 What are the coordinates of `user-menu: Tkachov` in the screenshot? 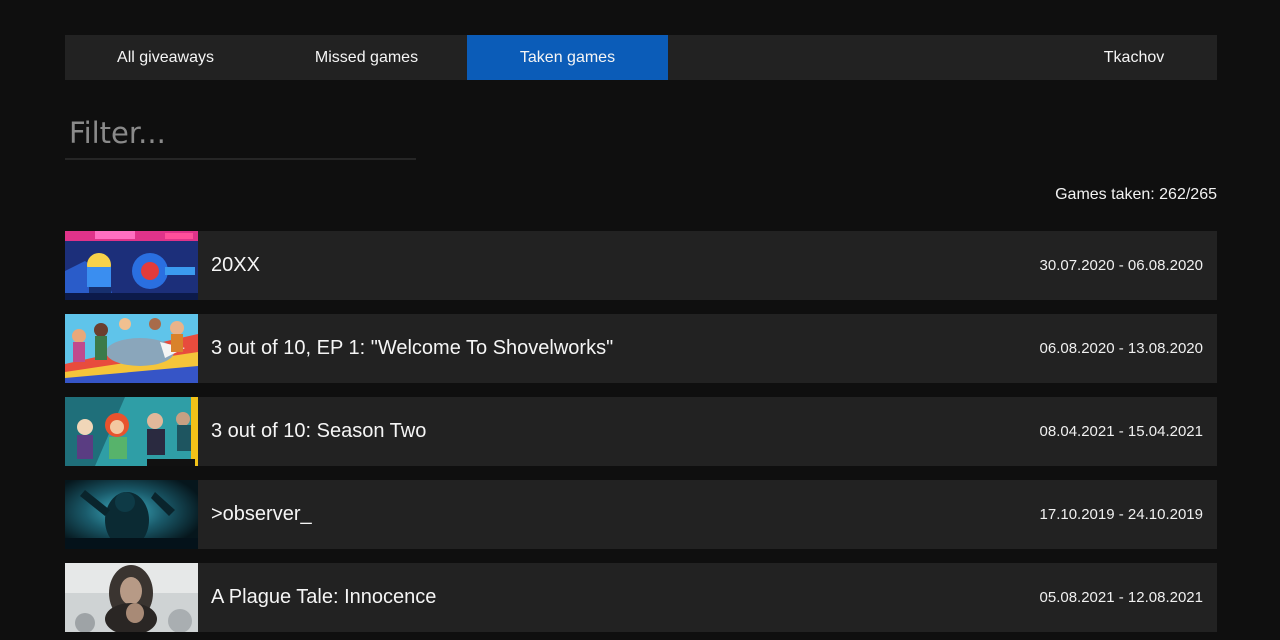 It's located at (1134, 57).